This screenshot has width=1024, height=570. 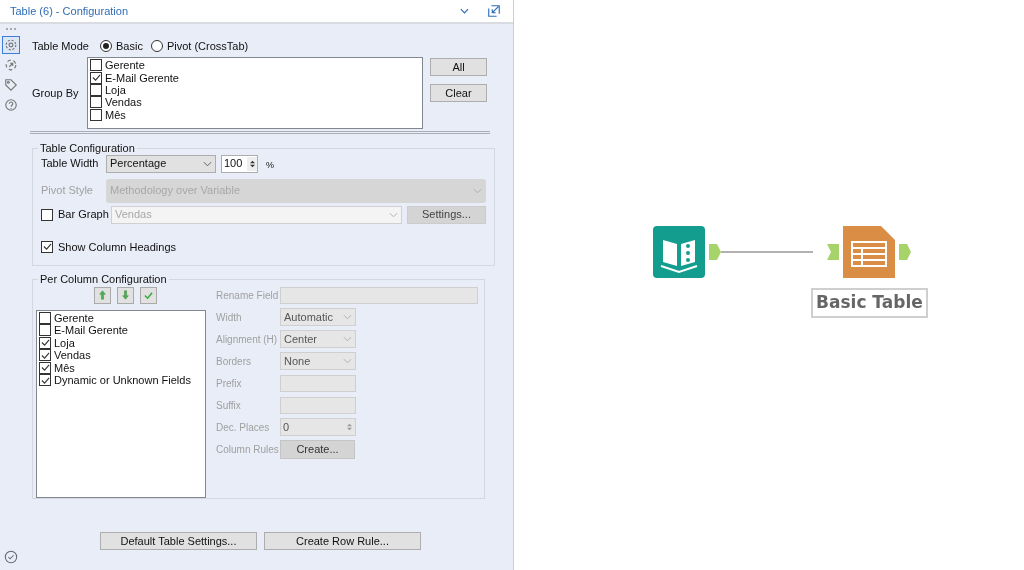 What do you see at coordinates (458, 93) in the screenshot?
I see `list-button: Clear` at bounding box center [458, 93].